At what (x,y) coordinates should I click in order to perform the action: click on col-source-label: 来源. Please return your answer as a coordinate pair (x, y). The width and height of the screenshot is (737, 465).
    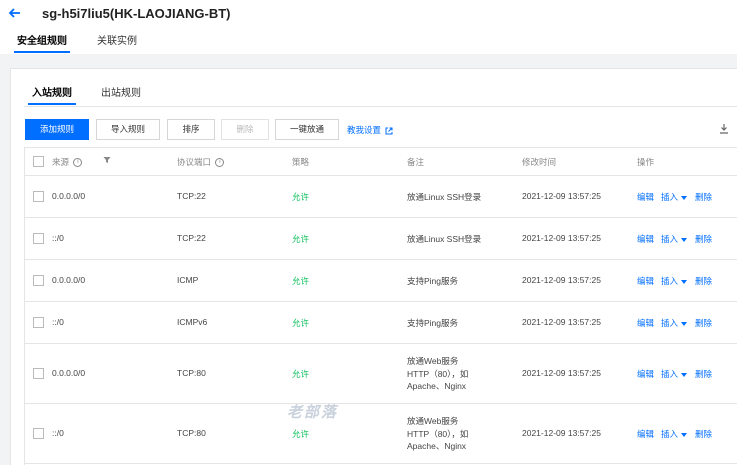
    Looking at the image, I should click on (61, 162).